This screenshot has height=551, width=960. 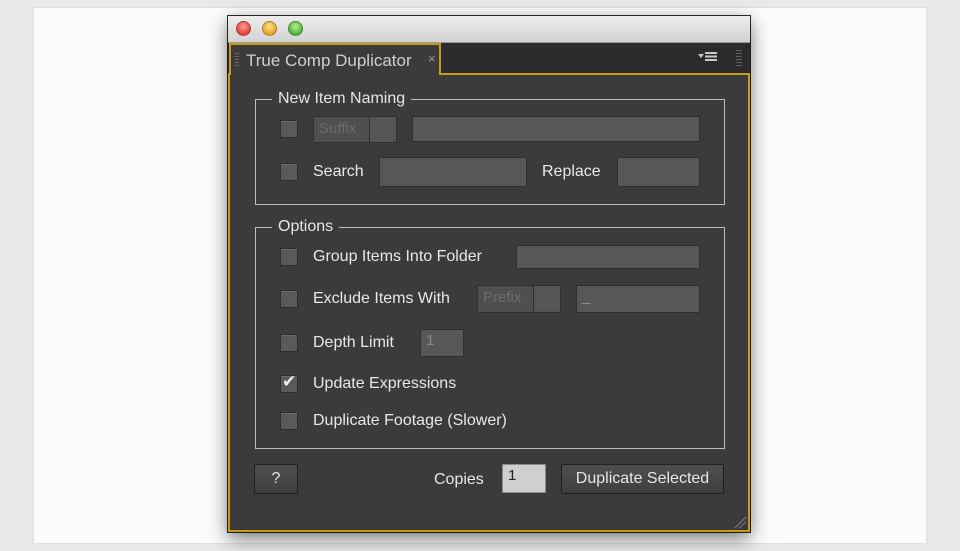 I want to click on suffix-field, so click(x=556, y=129).